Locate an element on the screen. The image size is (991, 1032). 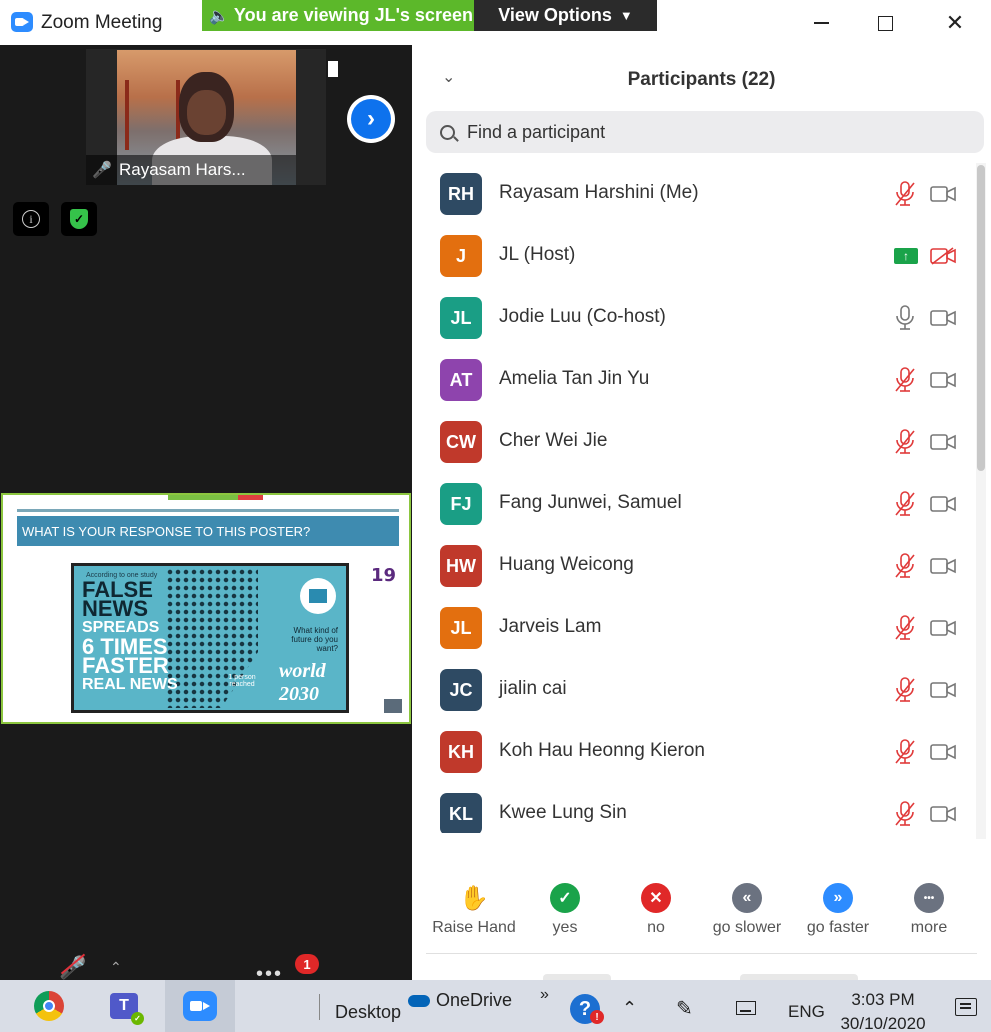
maximize-icon is located at coordinates (885, 23).